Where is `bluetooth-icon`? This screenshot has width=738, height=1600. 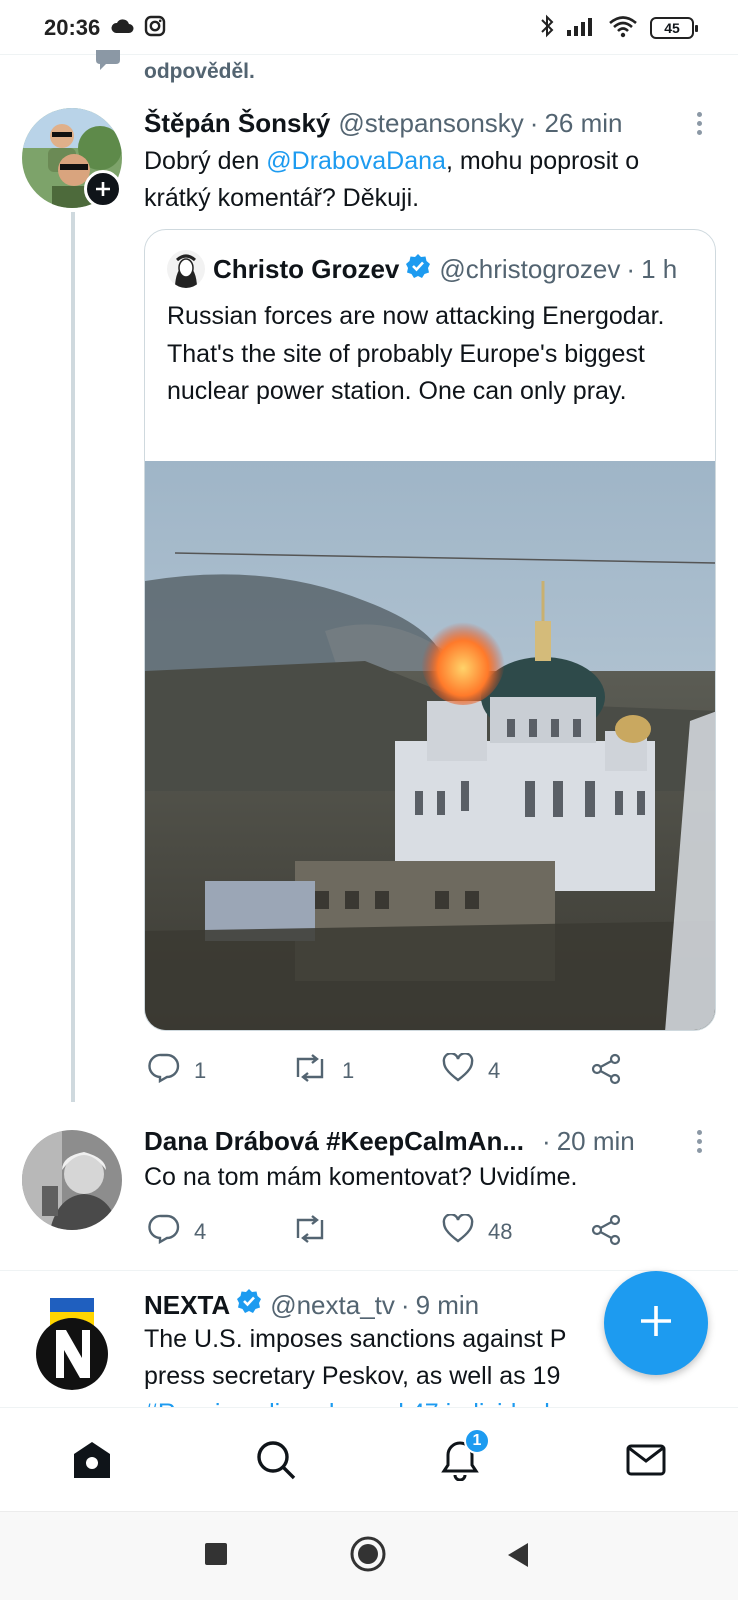 bluetooth-icon is located at coordinates (547, 28).